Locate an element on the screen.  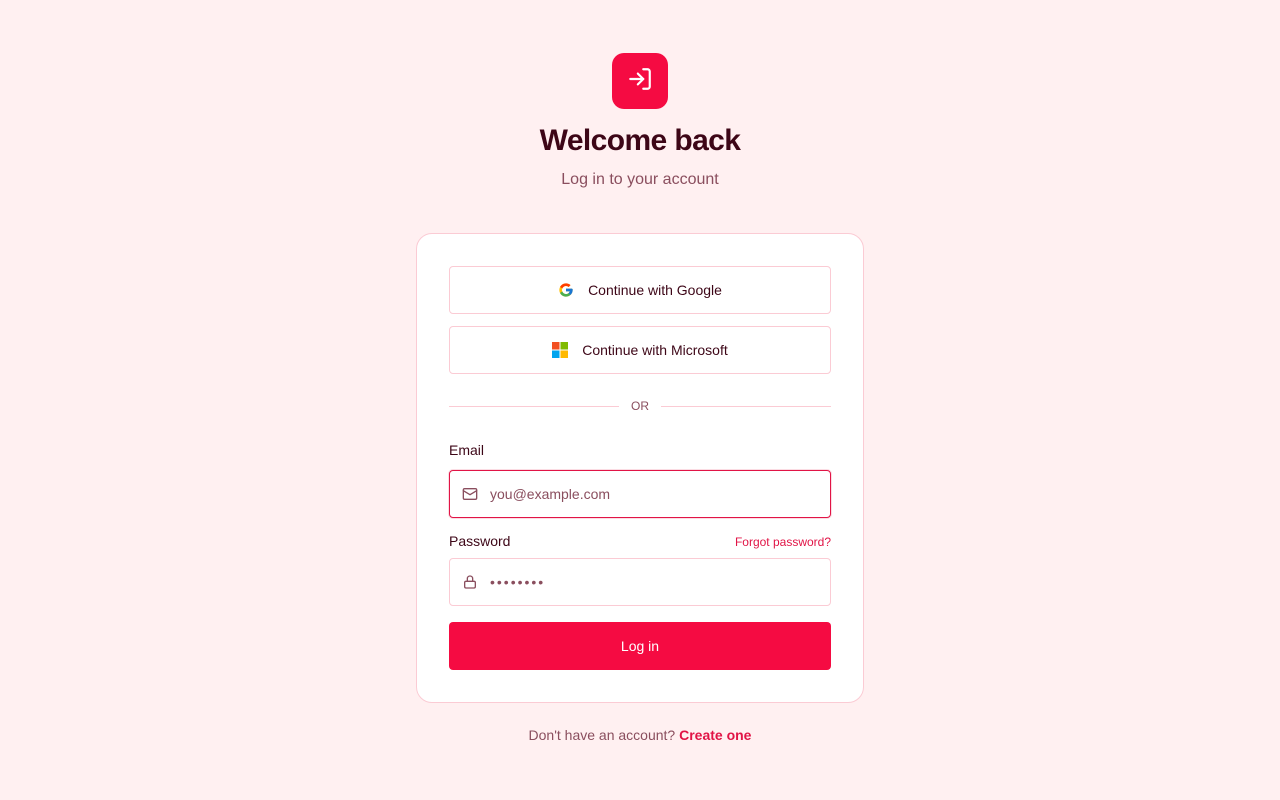
email-input is located at coordinates (650, 494).